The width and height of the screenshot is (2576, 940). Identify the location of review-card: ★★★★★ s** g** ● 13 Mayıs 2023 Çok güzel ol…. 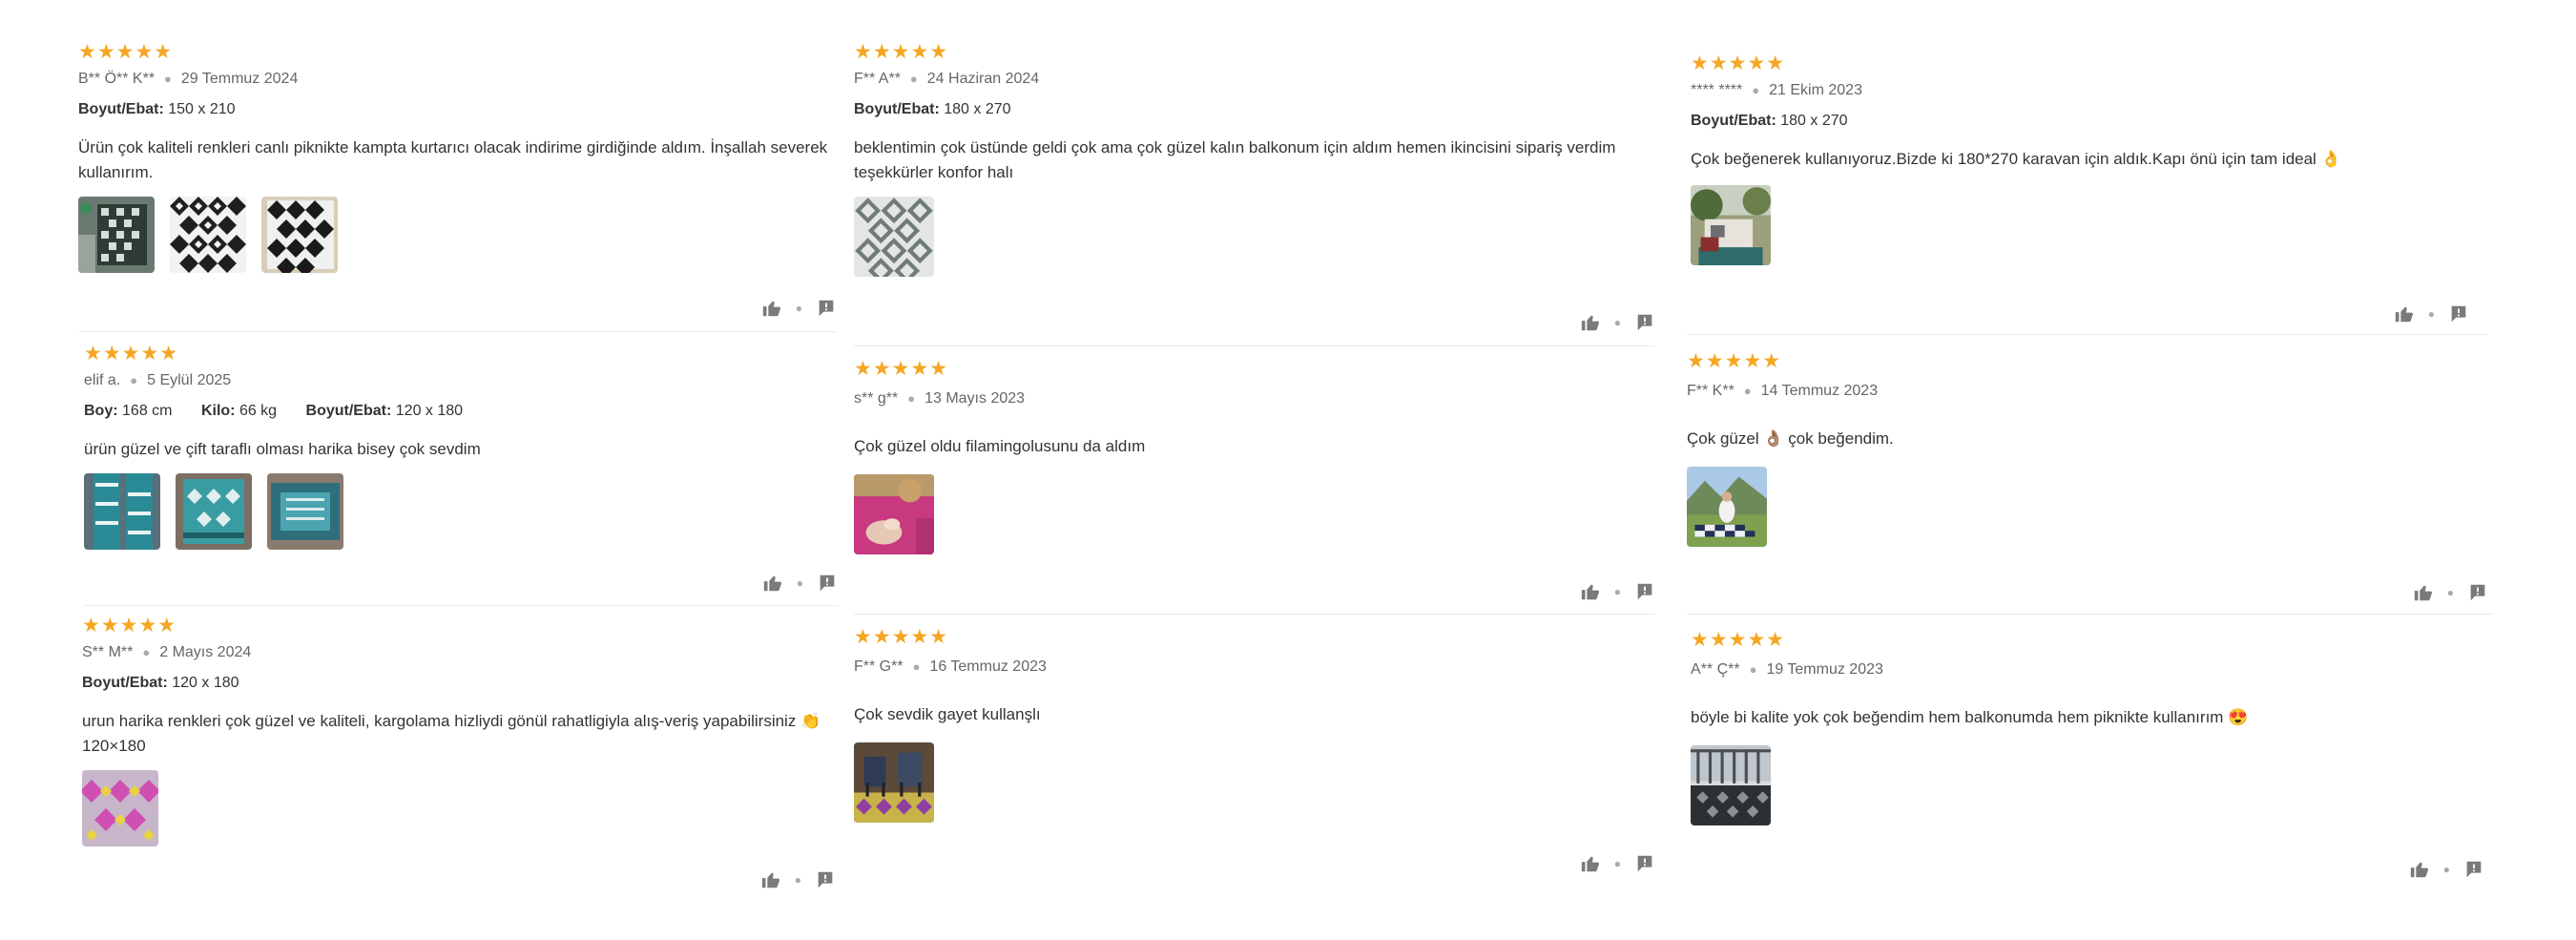
(1254, 479).